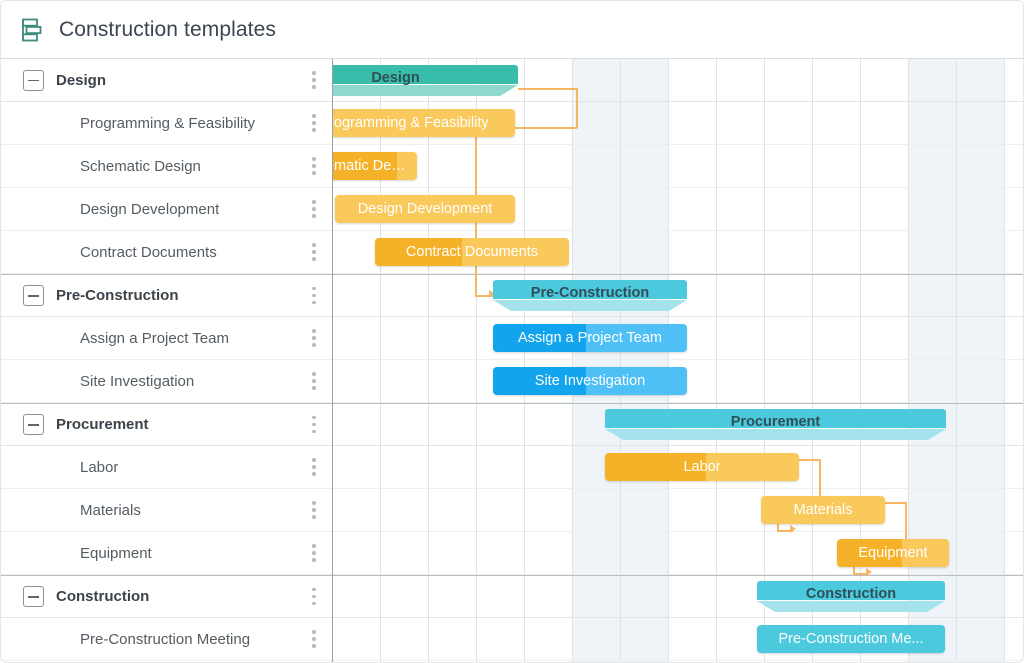 The height and width of the screenshot is (663, 1024). I want to click on task-row-site-investigation: Site Investigation, so click(166, 381).